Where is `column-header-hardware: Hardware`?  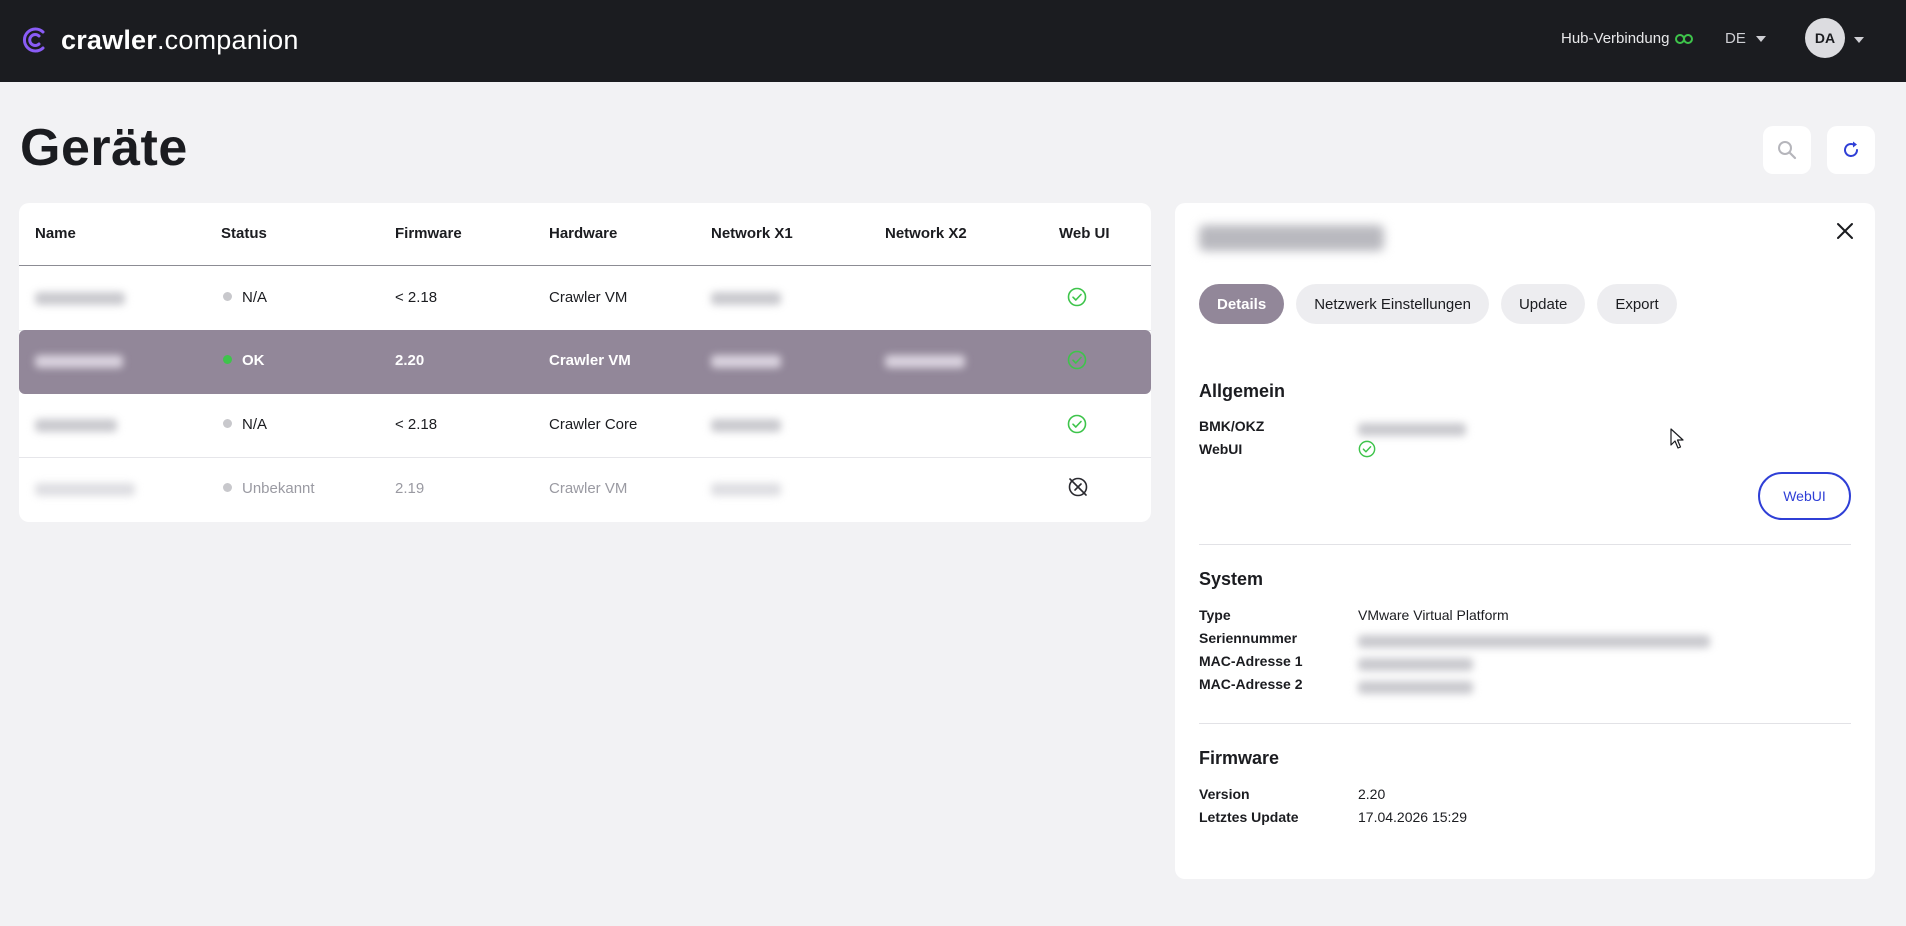 column-header-hardware: Hardware is located at coordinates (583, 233).